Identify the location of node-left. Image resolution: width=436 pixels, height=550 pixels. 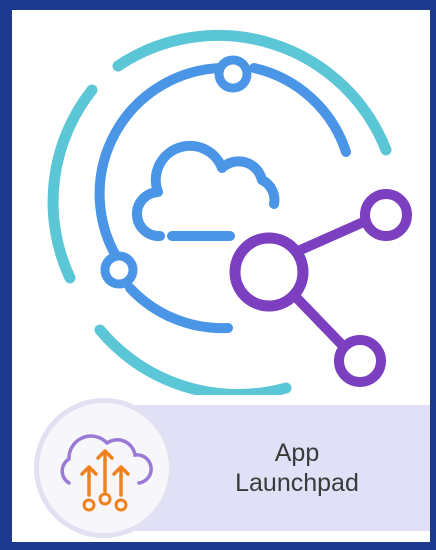
(119, 270).